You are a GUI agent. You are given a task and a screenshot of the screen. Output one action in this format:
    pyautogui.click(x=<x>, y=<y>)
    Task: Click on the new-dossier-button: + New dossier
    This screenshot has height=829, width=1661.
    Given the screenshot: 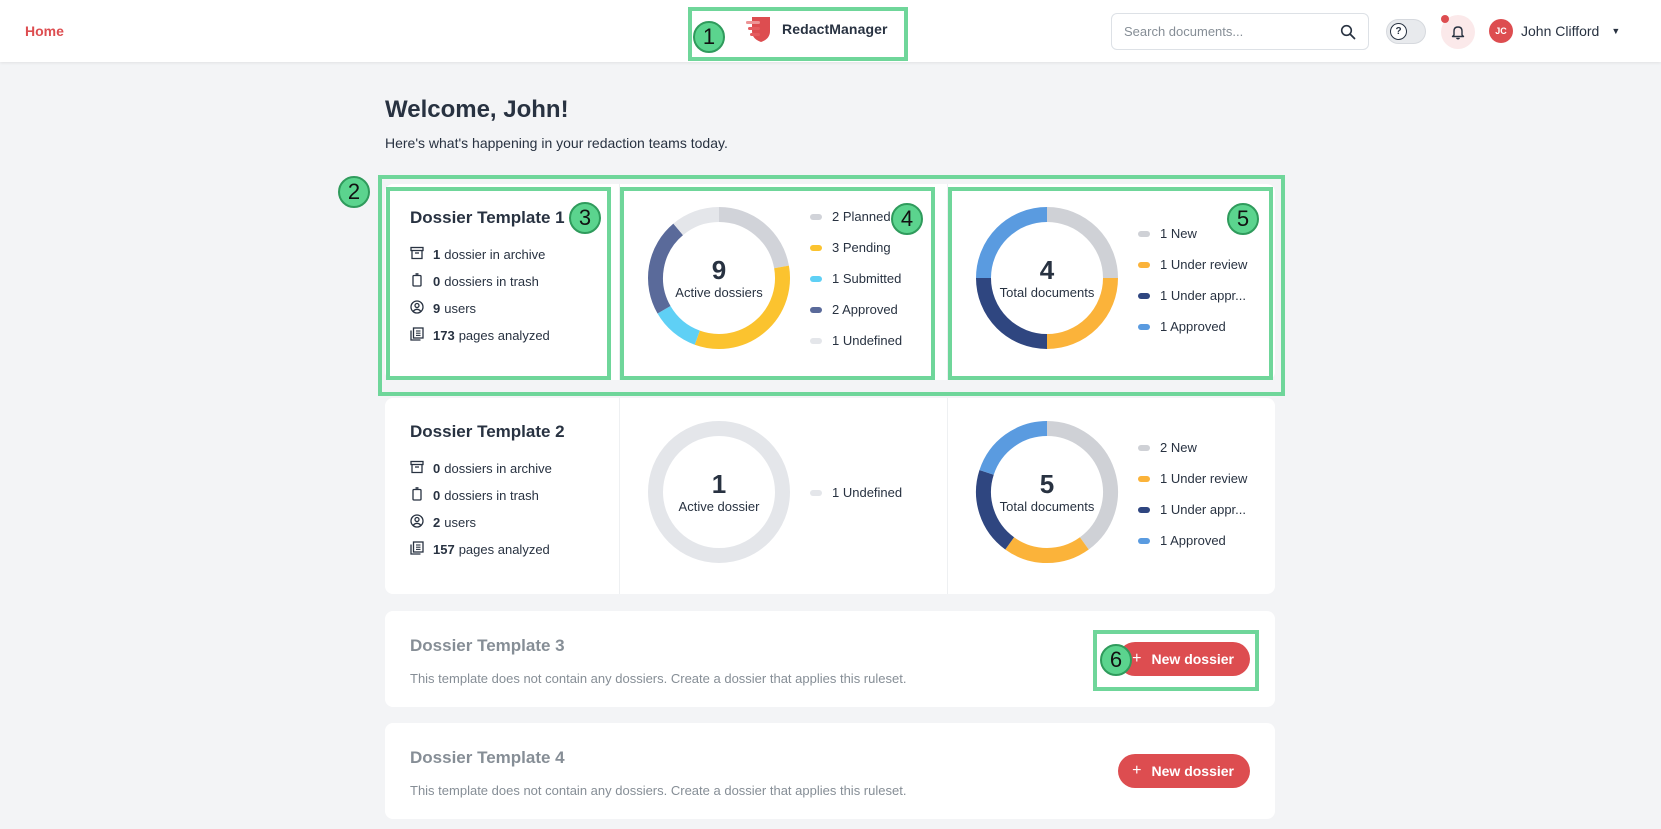 What is the action you would take?
    pyautogui.click(x=1184, y=771)
    